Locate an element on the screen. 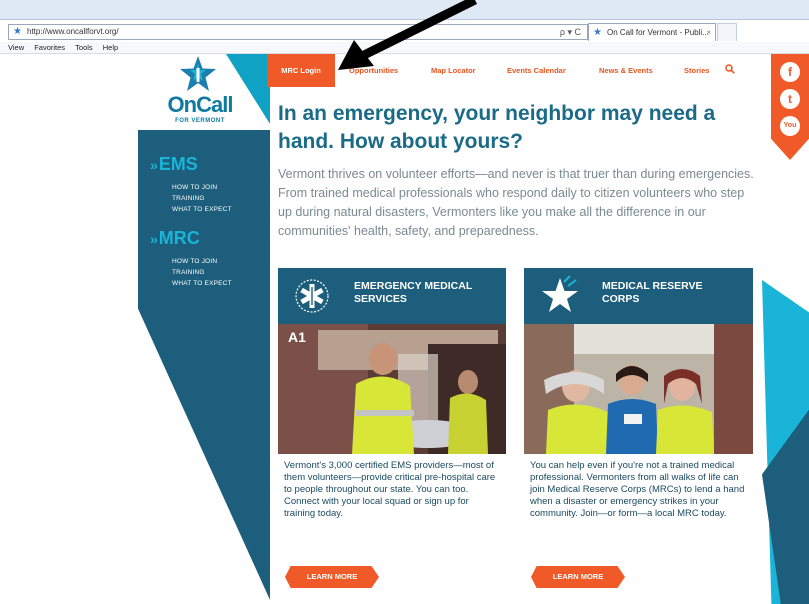 This screenshot has height=604, width=809. tab-favicon-icon: ★ is located at coordinates (597, 32).